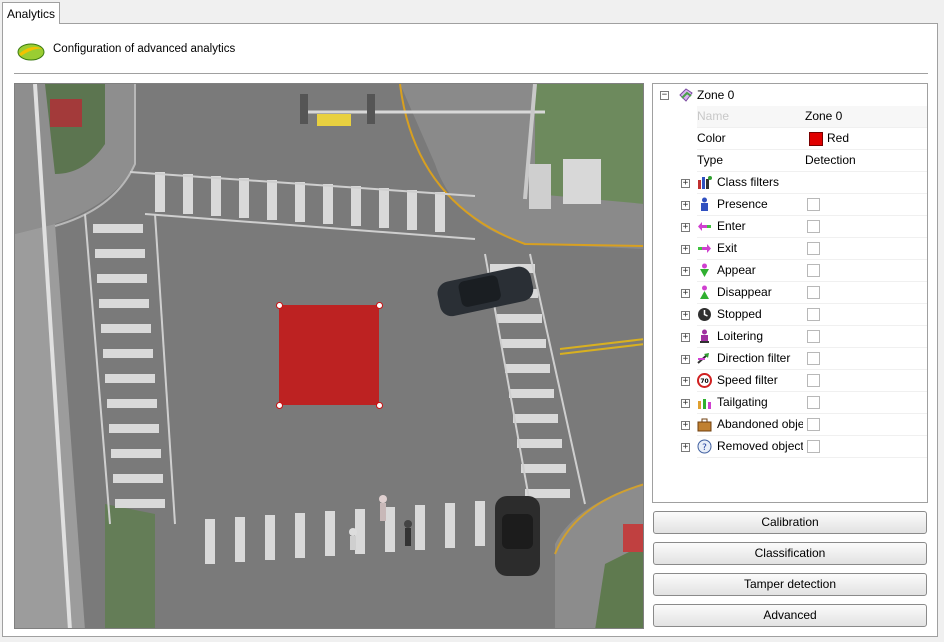  I want to click on loitering-icon, so click(704, 336).